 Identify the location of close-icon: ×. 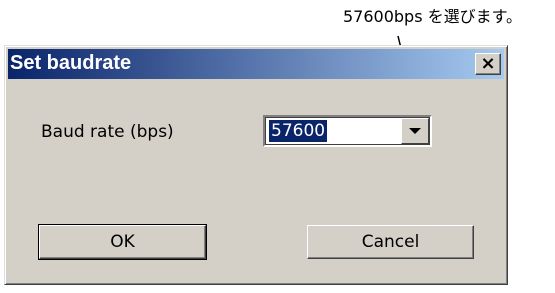
(488, 63).